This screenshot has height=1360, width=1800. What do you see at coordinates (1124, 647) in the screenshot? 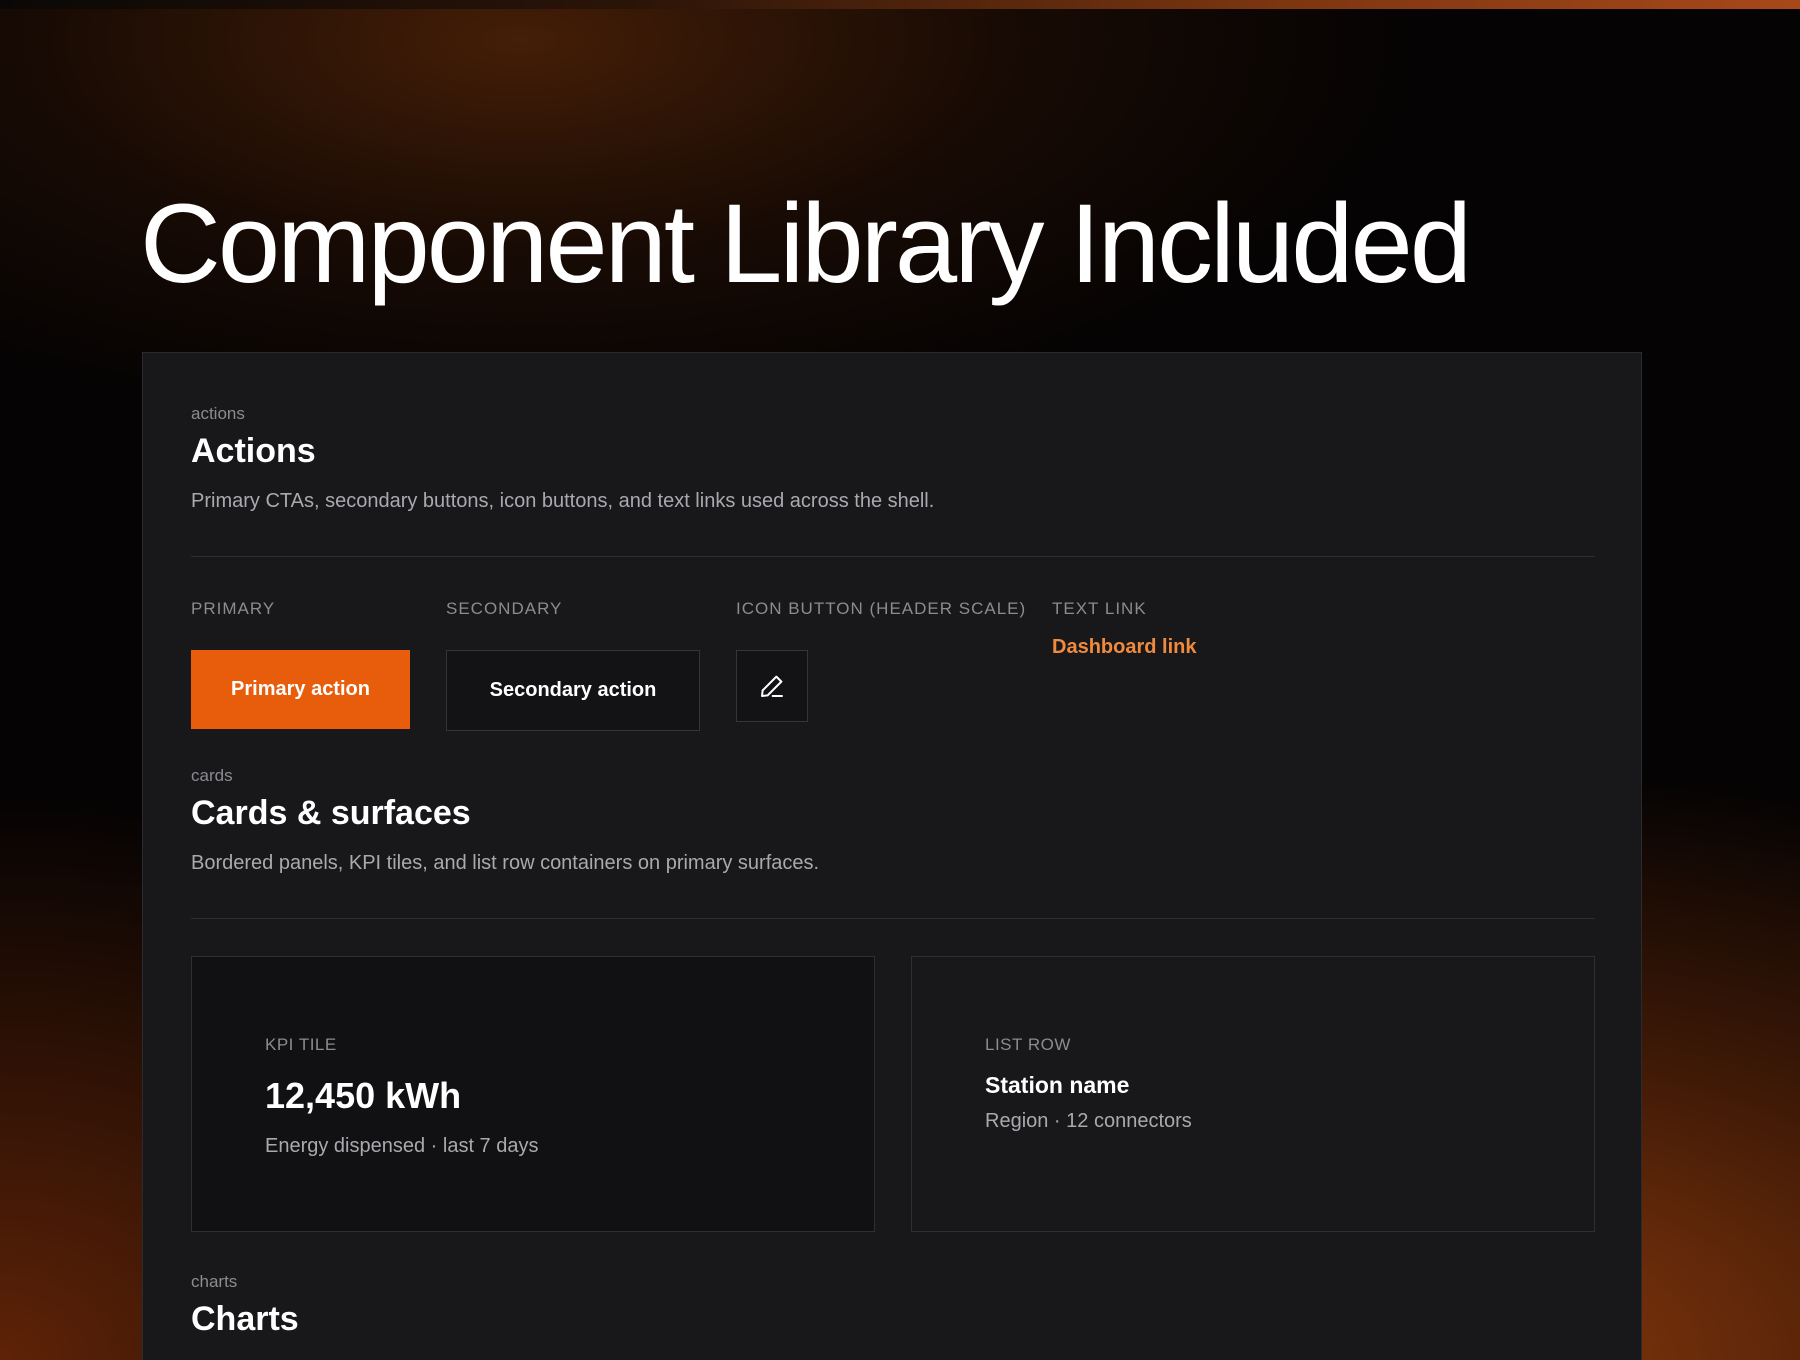
I see `dashboard-link: Dashboard link` at bounding box center [1124, 647].